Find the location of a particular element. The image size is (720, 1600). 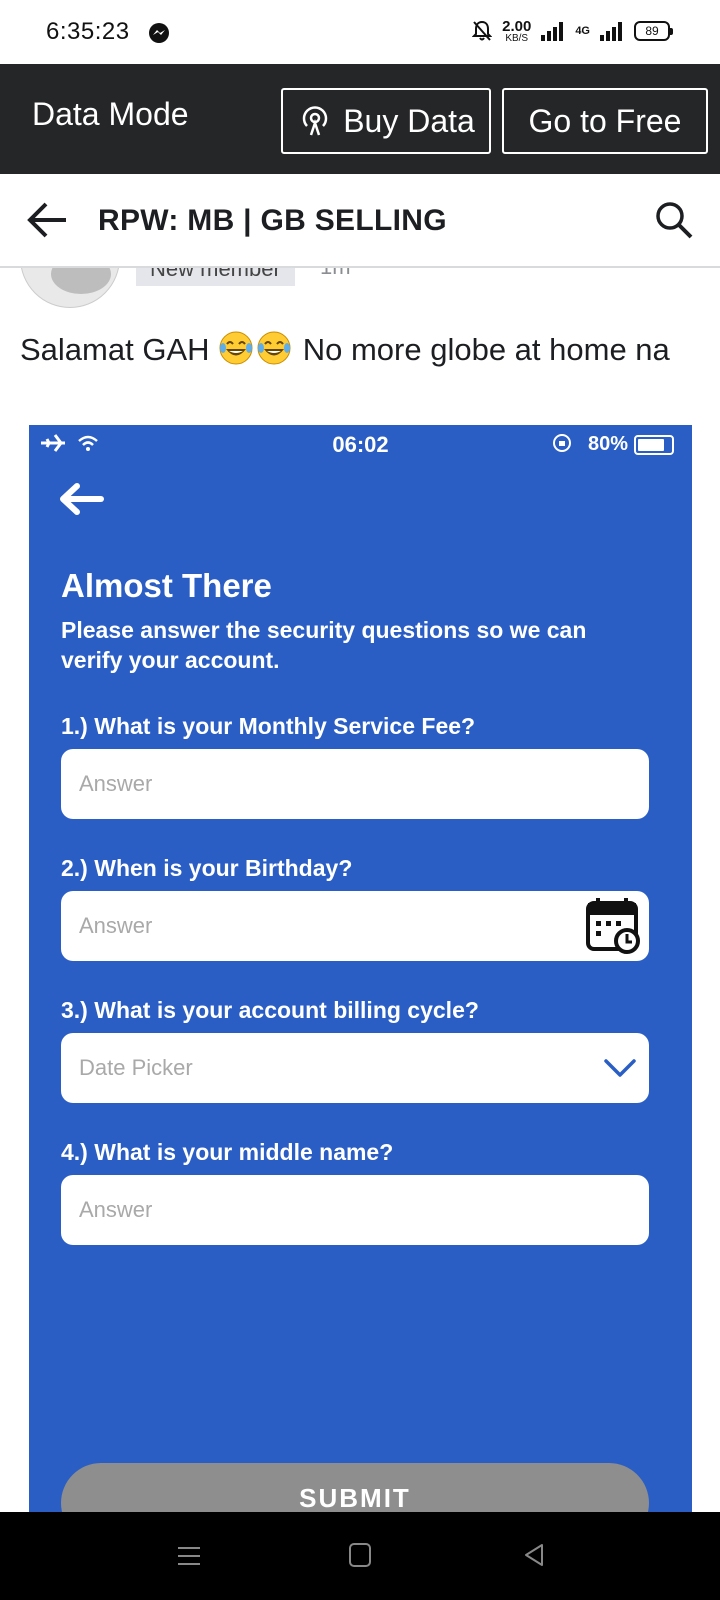

messenger-icon is located at coordinates (159, 33).